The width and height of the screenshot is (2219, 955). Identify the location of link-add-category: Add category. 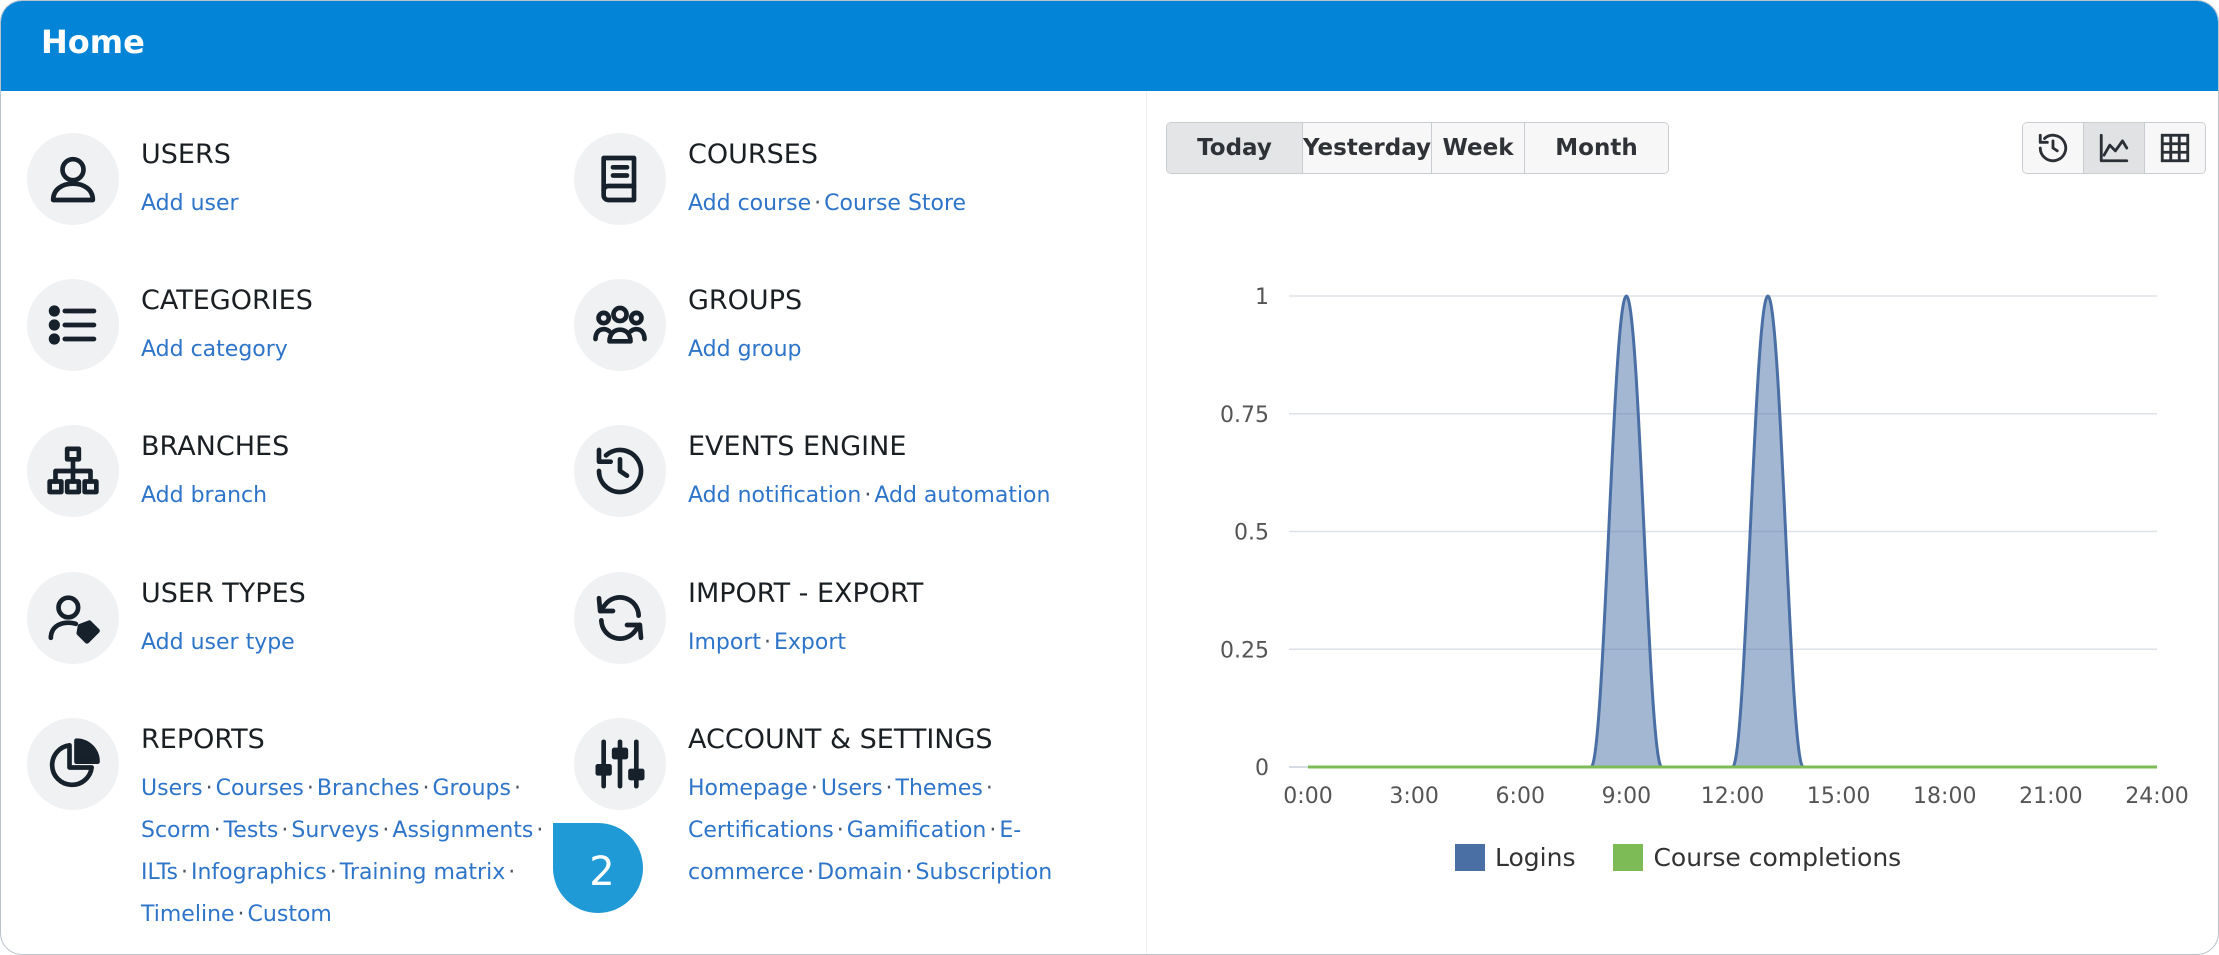
(214, 349).